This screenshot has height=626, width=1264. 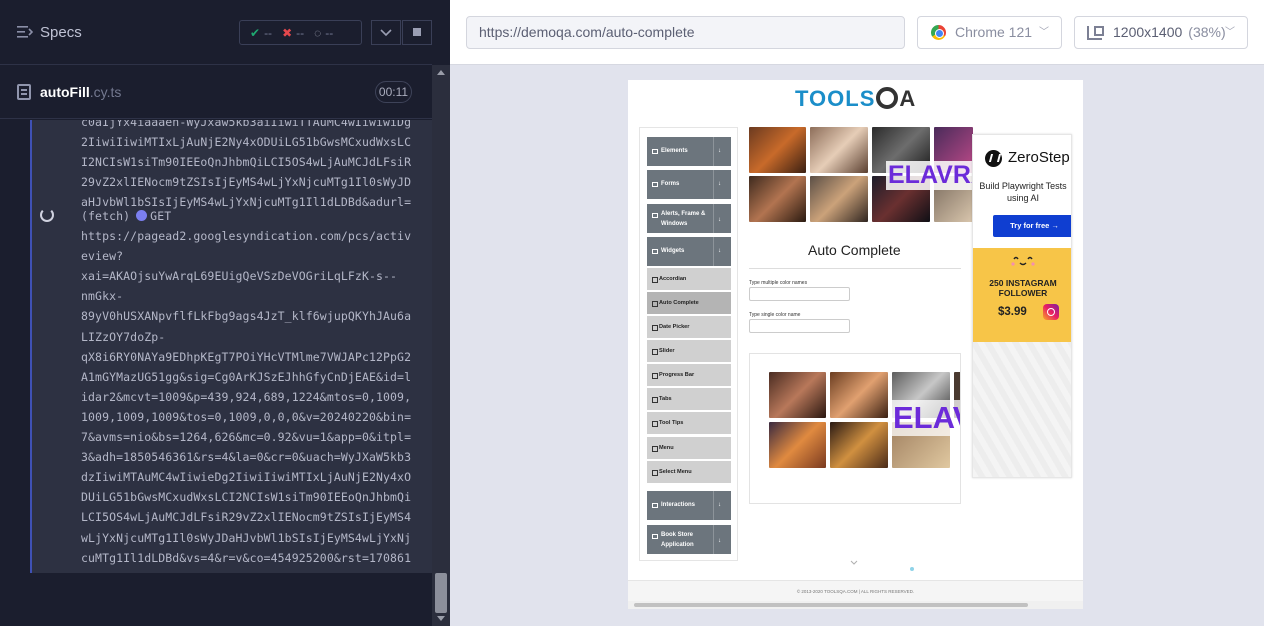 I want to click on browser-selector: Chrome 121 ﹀, so click(x=989, y=32).